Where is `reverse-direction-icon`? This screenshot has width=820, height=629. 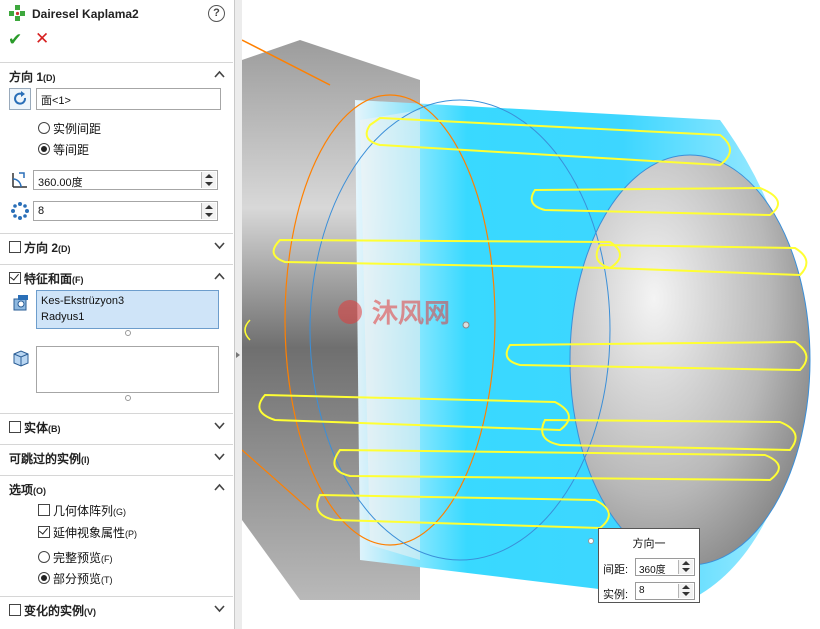 reverse-direction-icon is located at coordinates (20, 99).